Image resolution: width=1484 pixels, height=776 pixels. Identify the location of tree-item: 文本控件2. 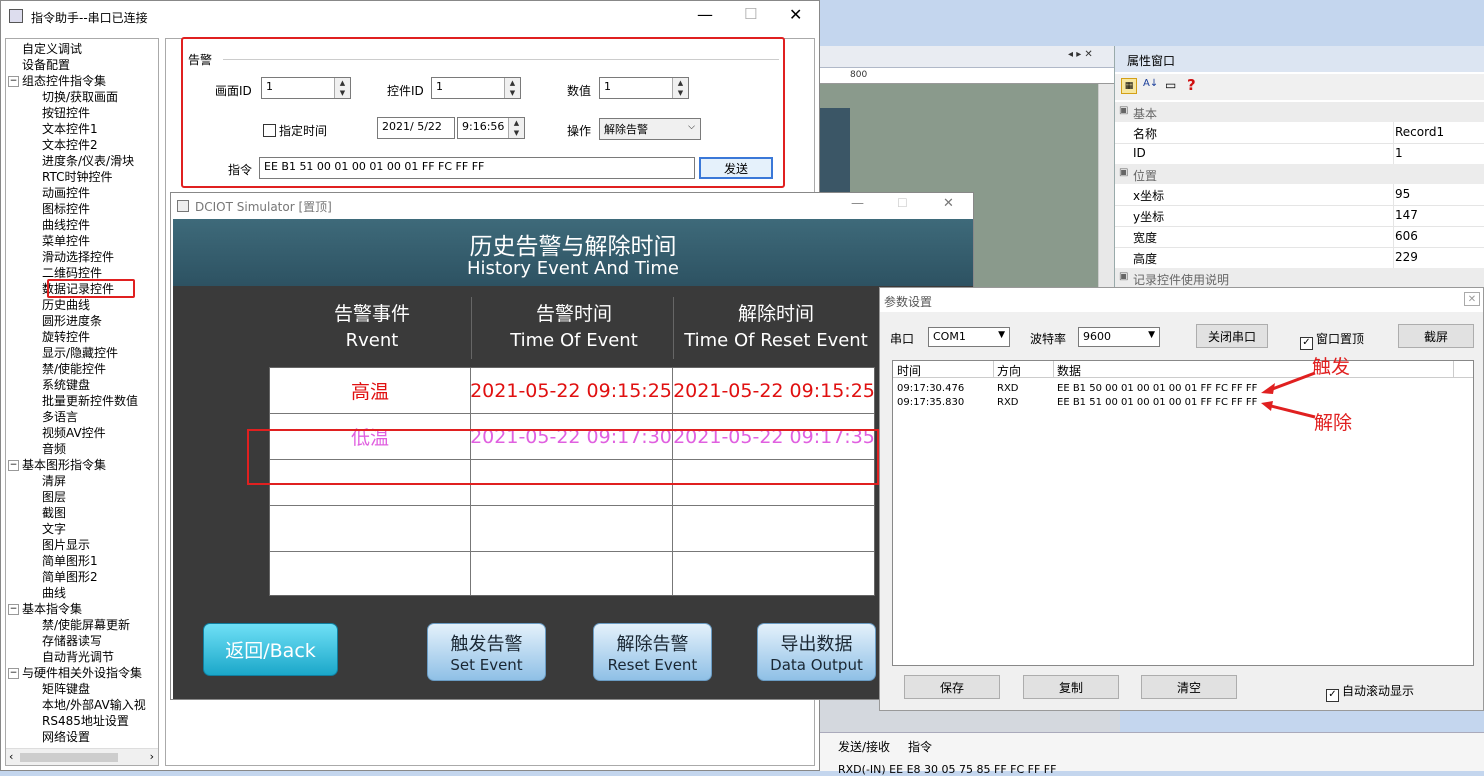
(82, 145).